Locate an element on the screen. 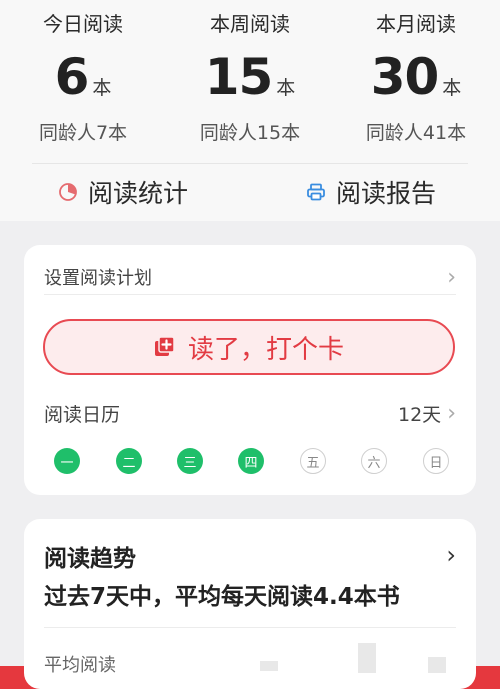  stat-peer-compare: 同龄人41本 is located at coordinates (416, 133).